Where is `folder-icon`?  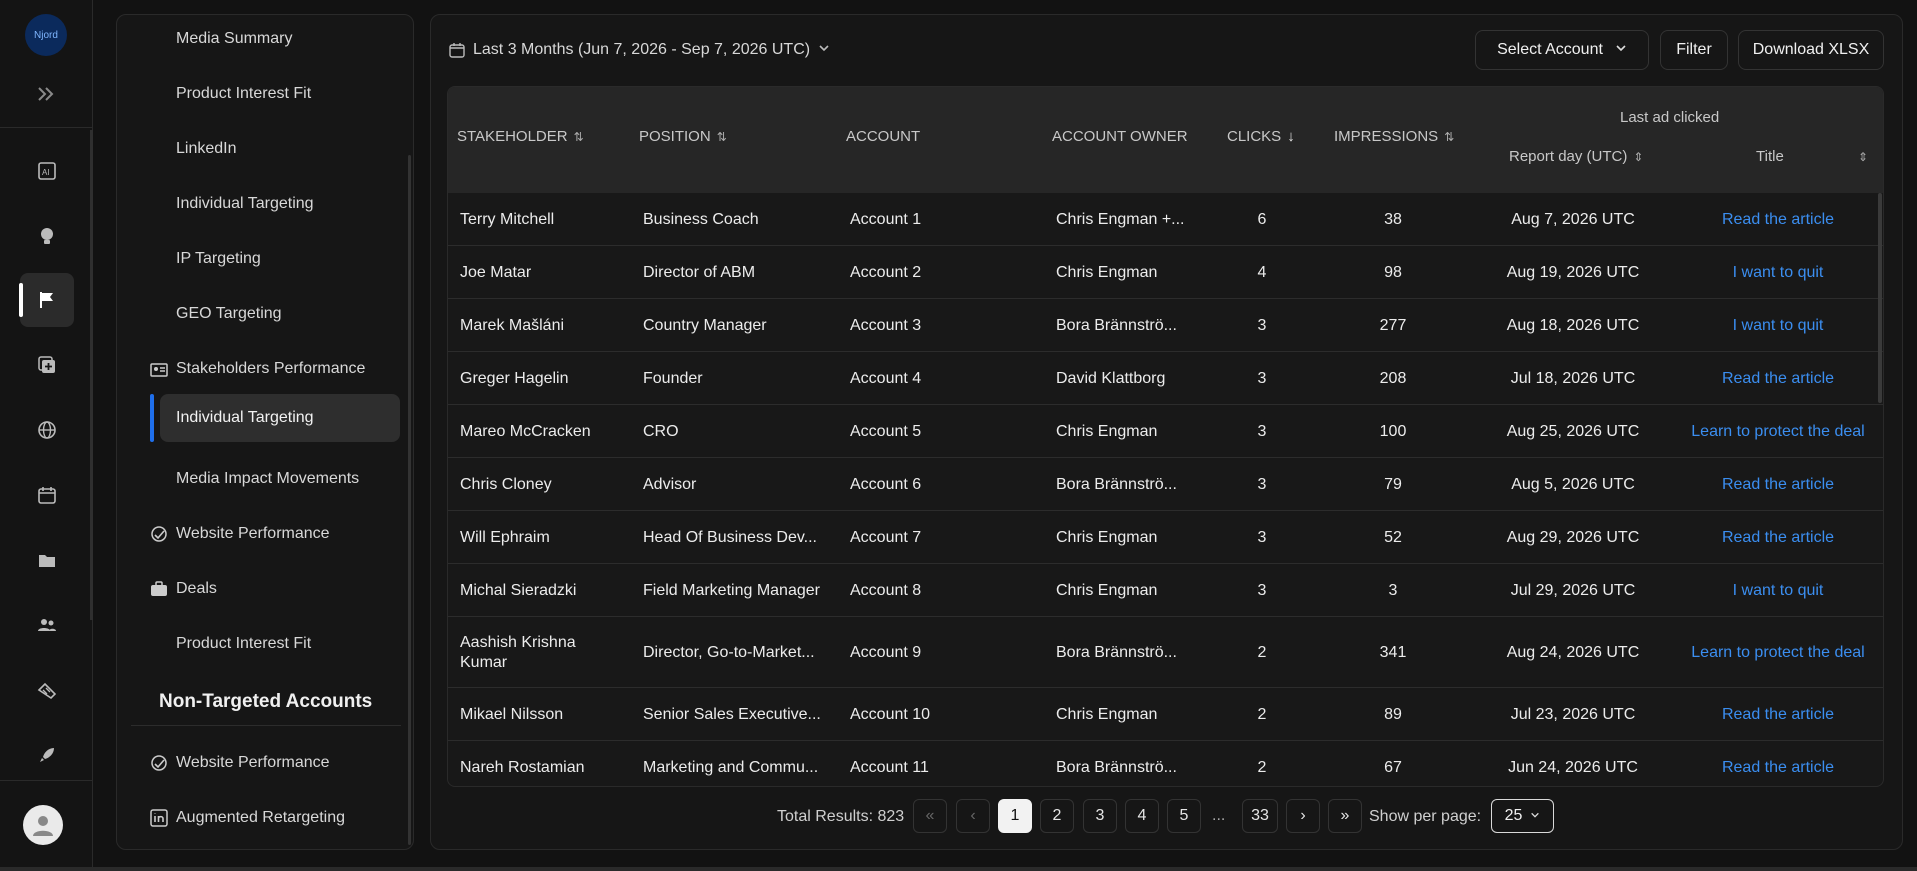 folder-icon is located at coordinates (47, 560).